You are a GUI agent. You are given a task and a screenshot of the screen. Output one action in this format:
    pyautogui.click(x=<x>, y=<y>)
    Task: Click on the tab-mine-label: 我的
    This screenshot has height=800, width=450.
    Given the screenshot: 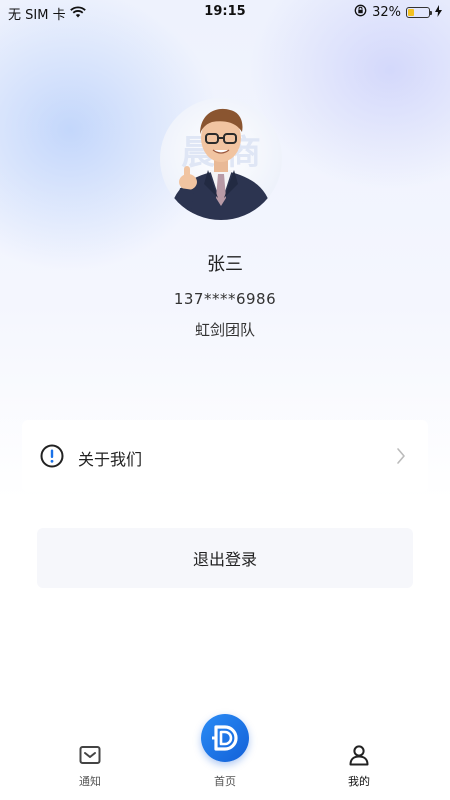 What is the action you would take?
    pyautogui.click(x=359, y=781)
    